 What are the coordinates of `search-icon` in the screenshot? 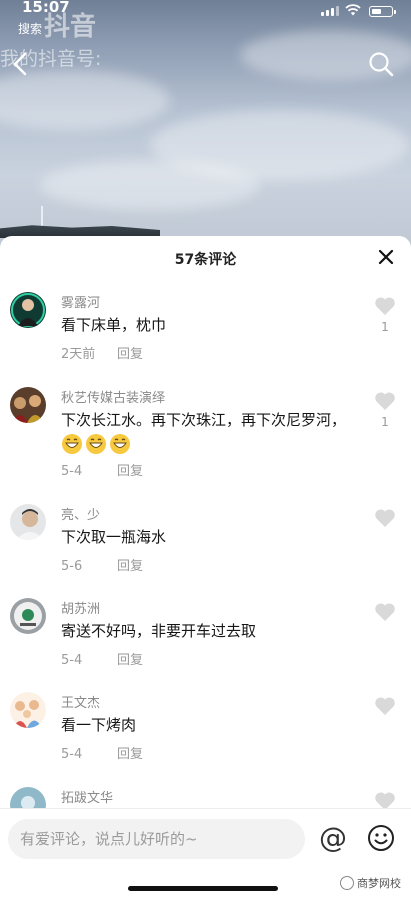 It's located at (381, 64).